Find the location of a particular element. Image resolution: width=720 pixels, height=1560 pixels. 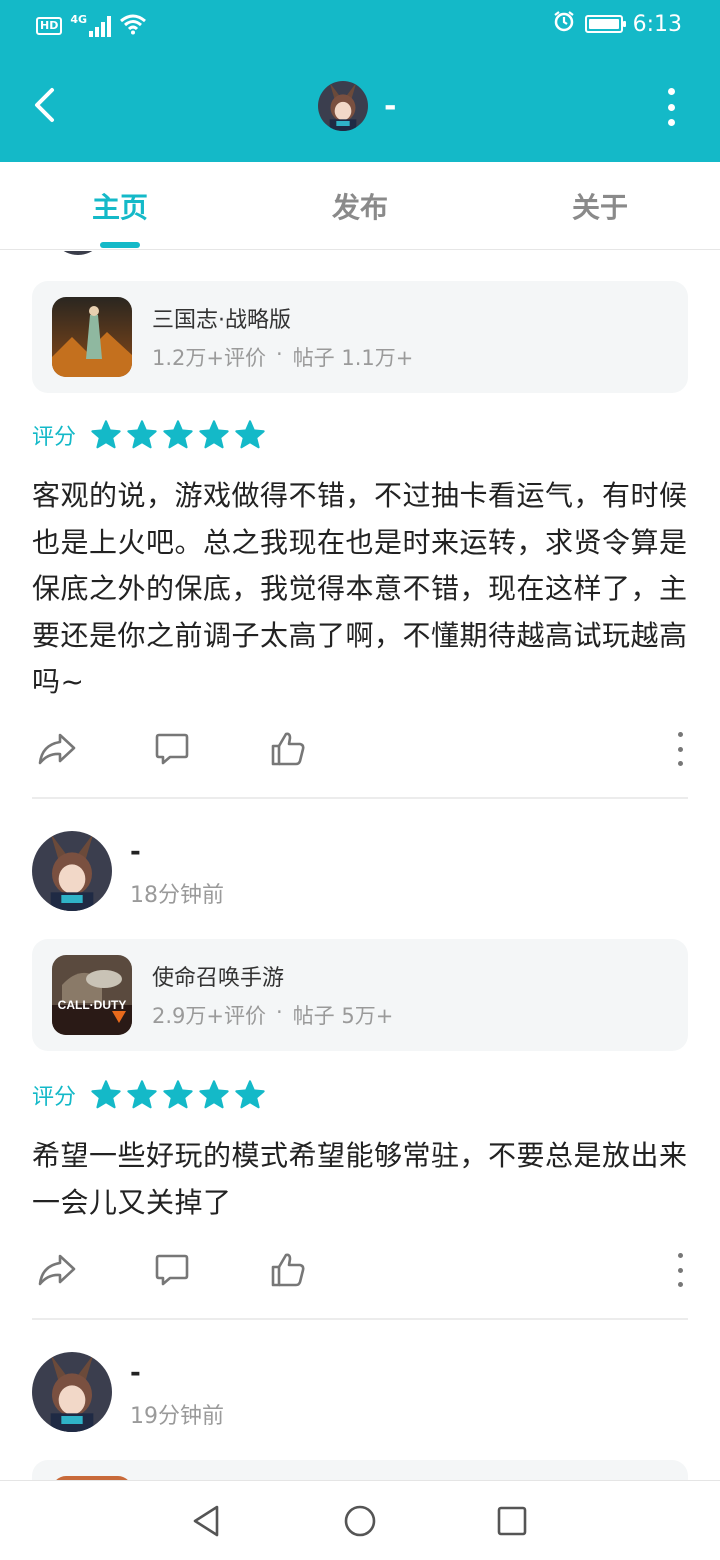

wifi-icon is located at coordinates (133, 26).